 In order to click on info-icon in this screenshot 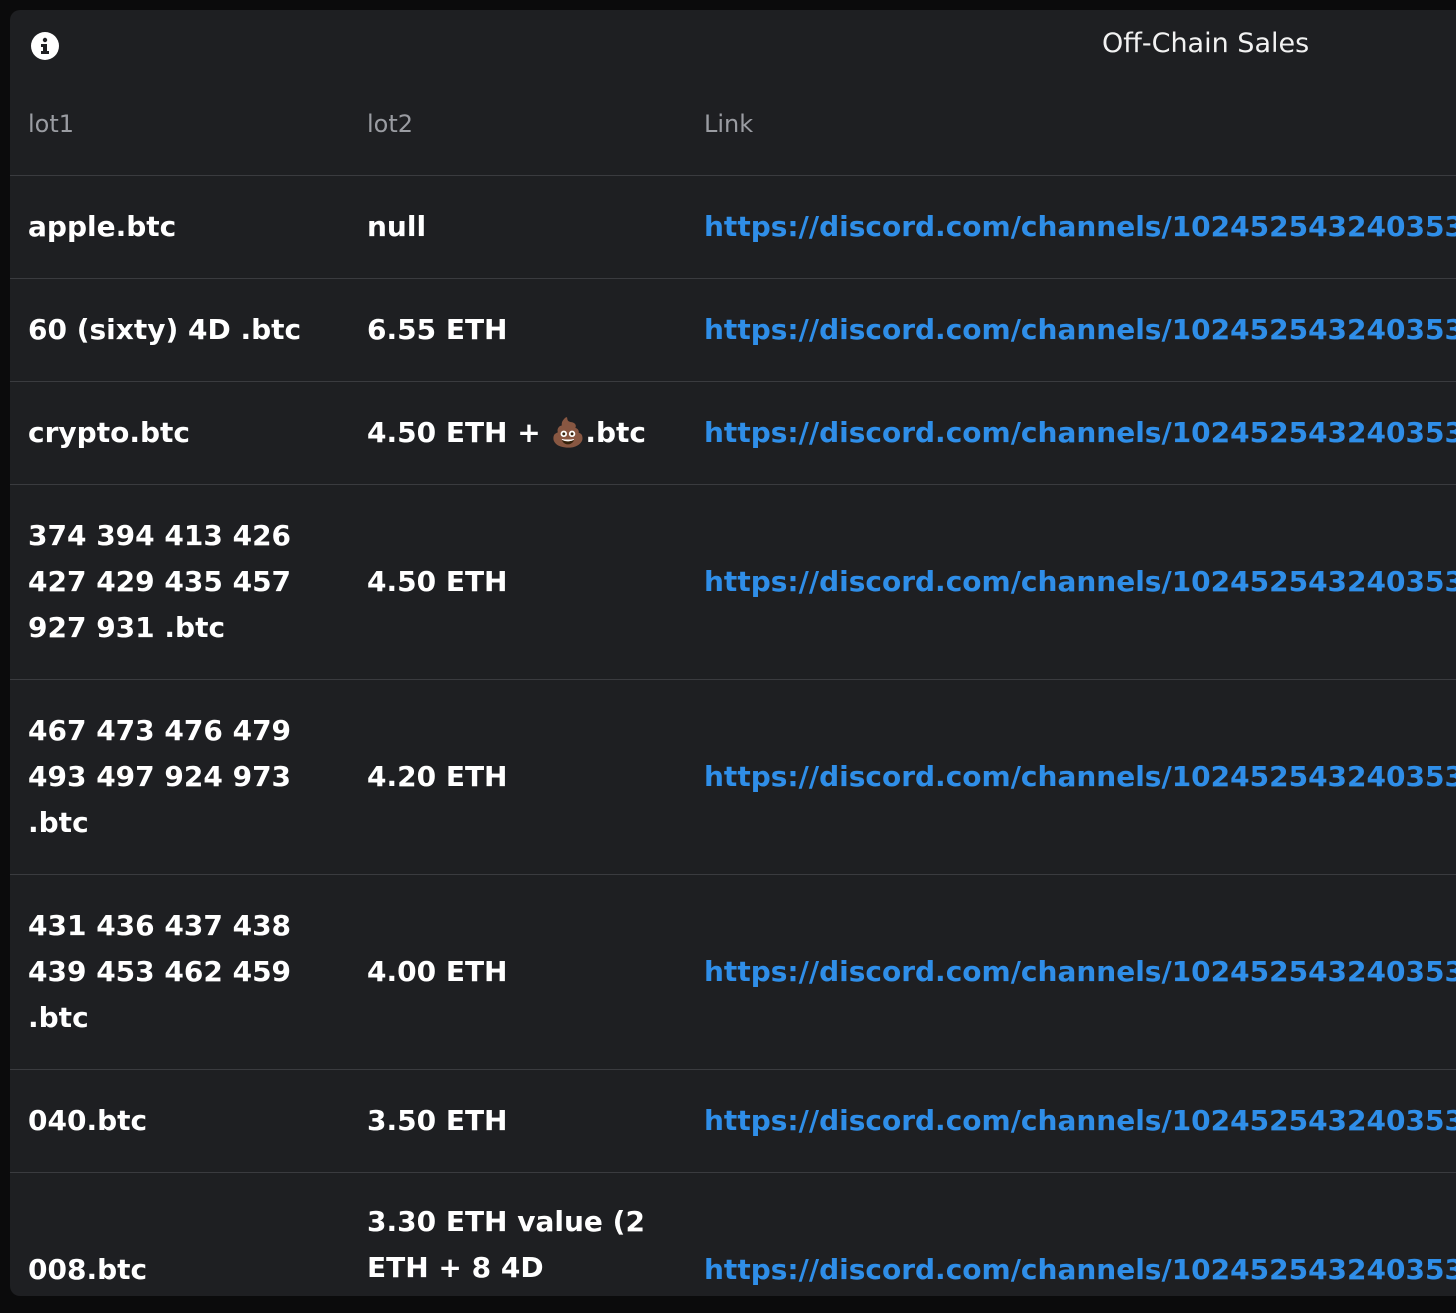, I will do `click(45, 46)`.